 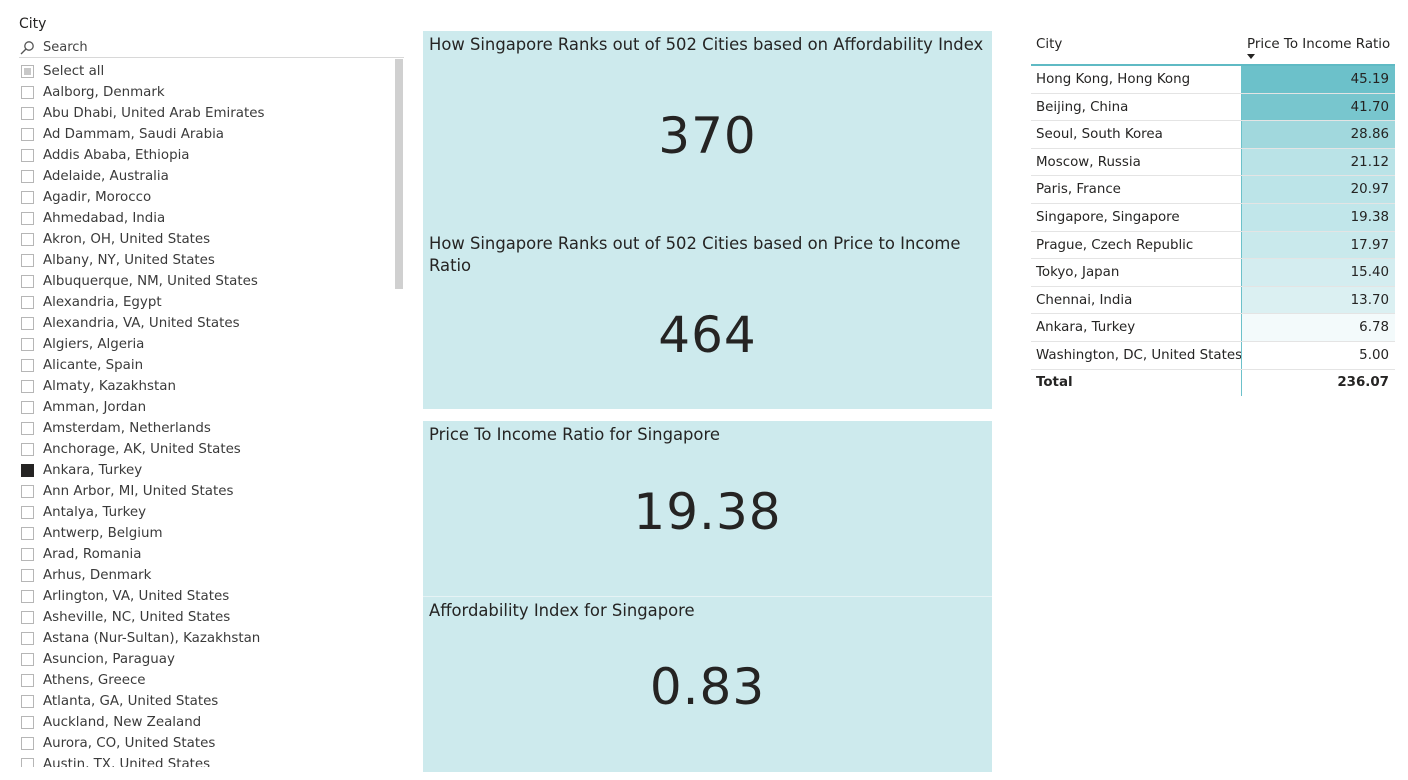 I want to click on slicer-item: Alexandria, Egypt, so click(x=205, y=302).